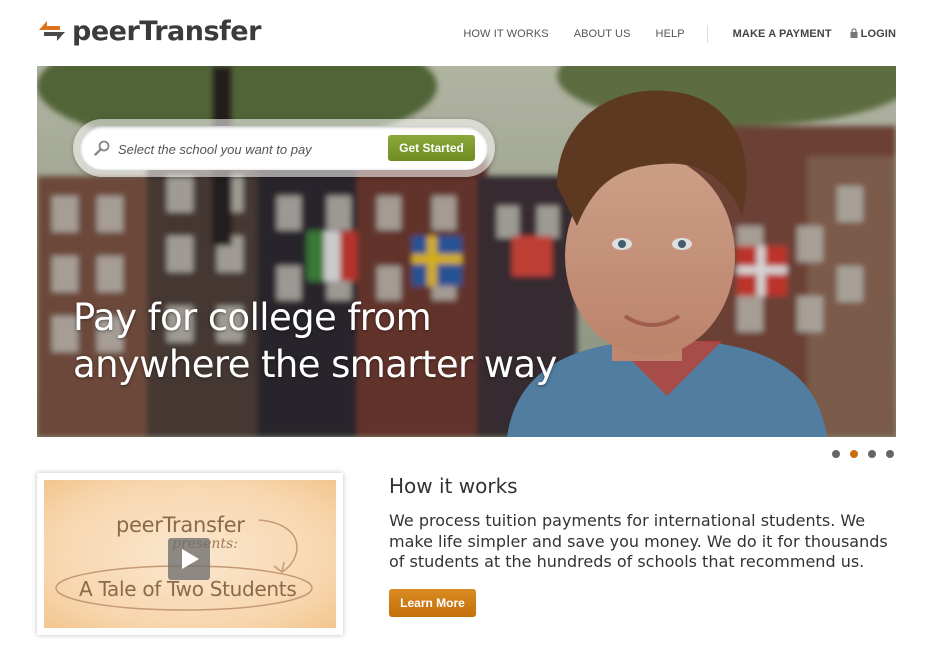 The height and width of the screenshot is (653, 931). What do you see at coordinates (854, 33) in the screenshot?
I see `lock-icon` at bounding box center [854, 33].